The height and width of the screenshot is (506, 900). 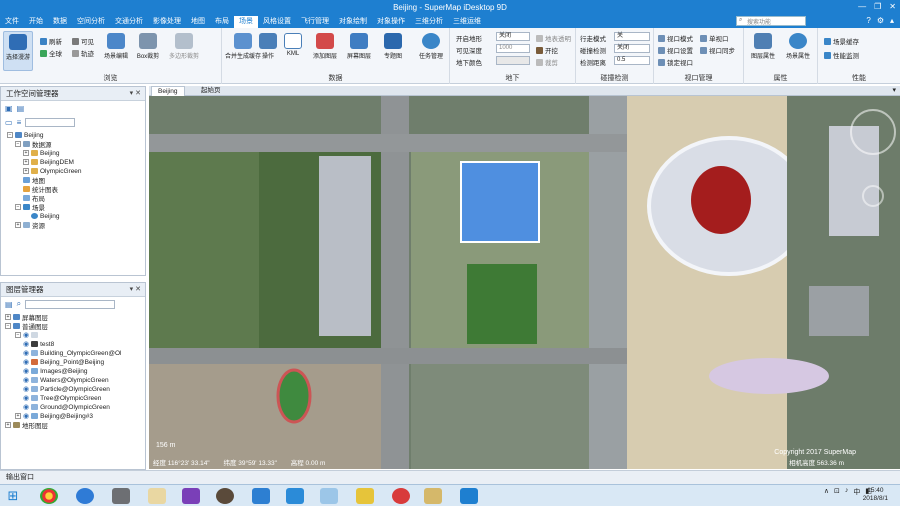 I want to click on output-window-tab: 输出窗口, so click(x=20, y=477).